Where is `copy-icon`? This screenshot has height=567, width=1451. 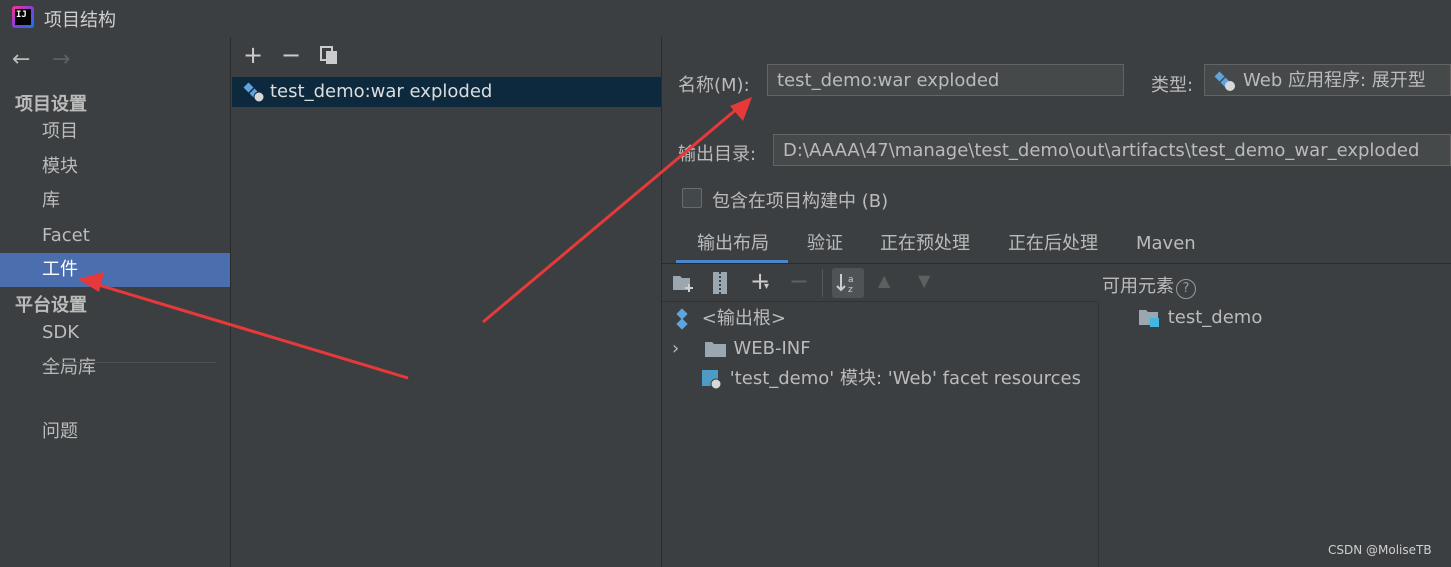
copy-icon is located at coordinates (329, 57).